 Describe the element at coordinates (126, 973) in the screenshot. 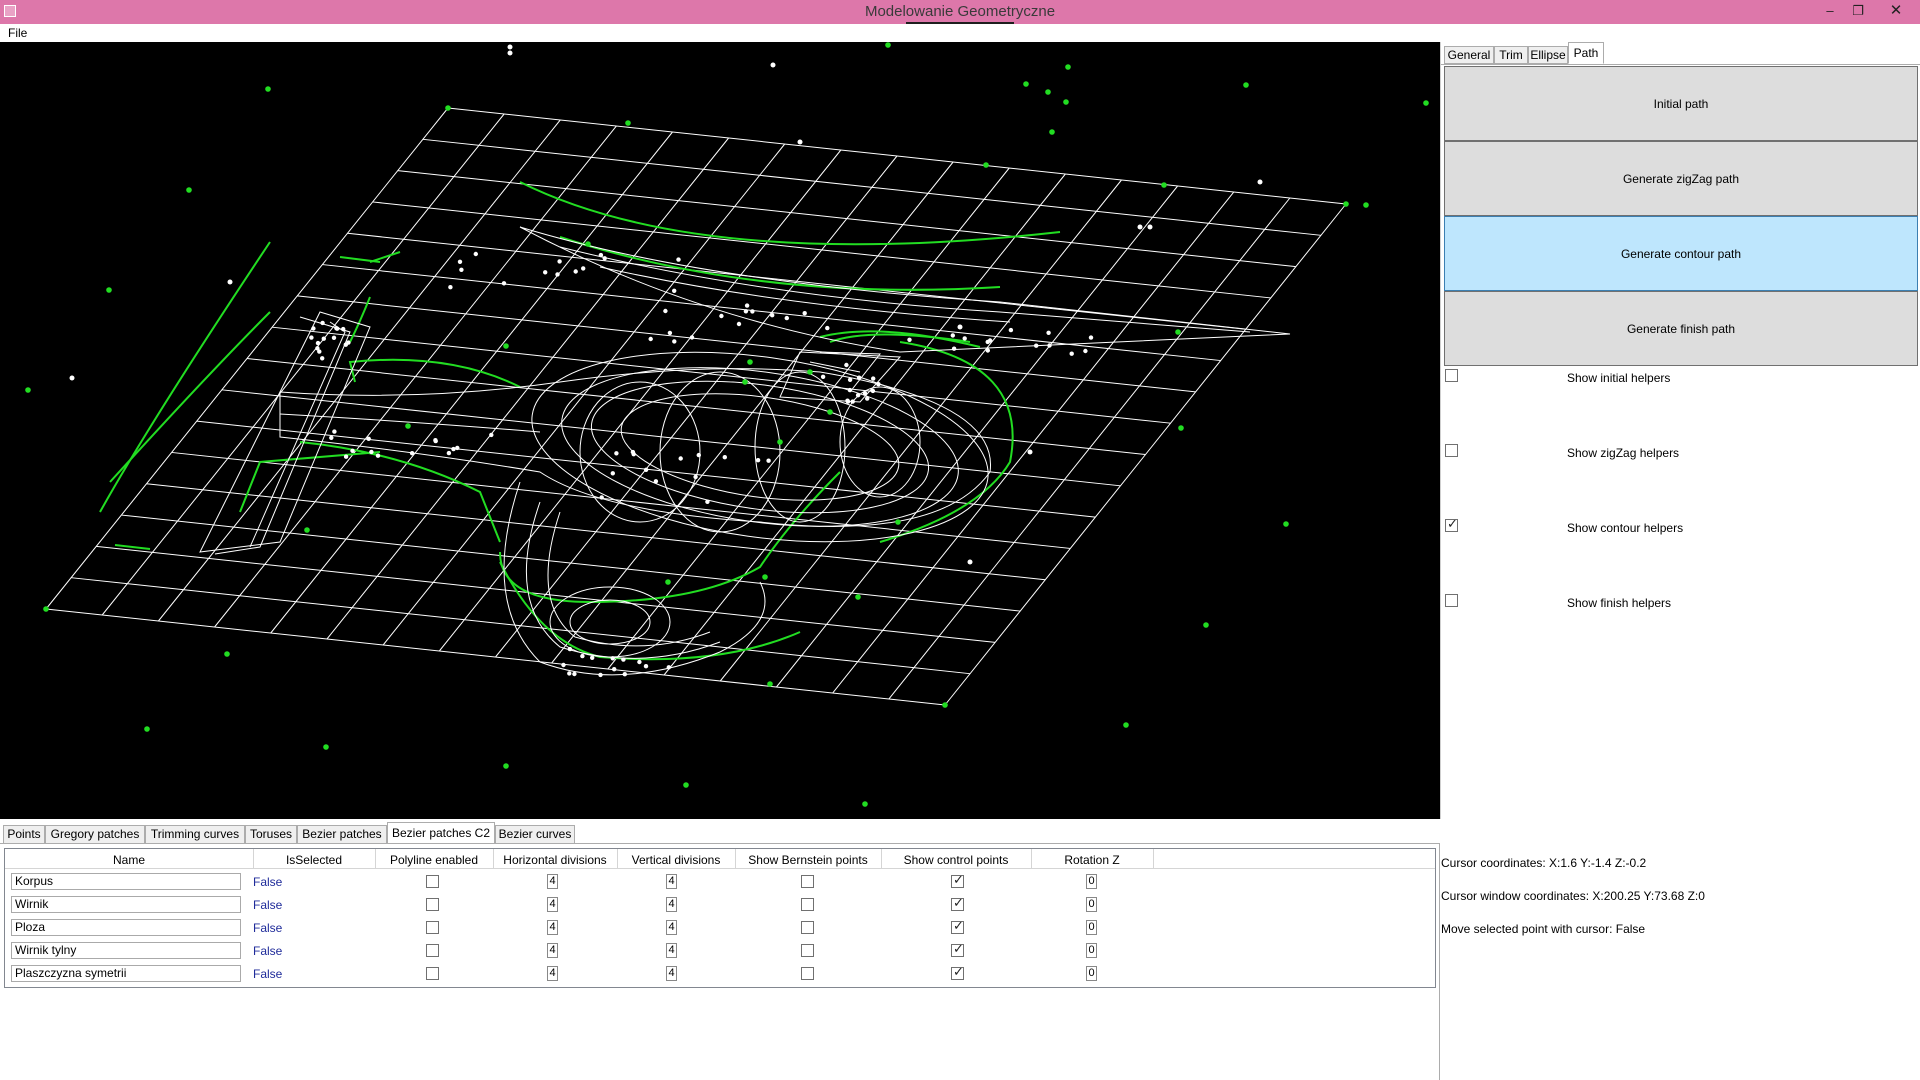

I see `name-field: Plaszczyzna symetrii` at that location.